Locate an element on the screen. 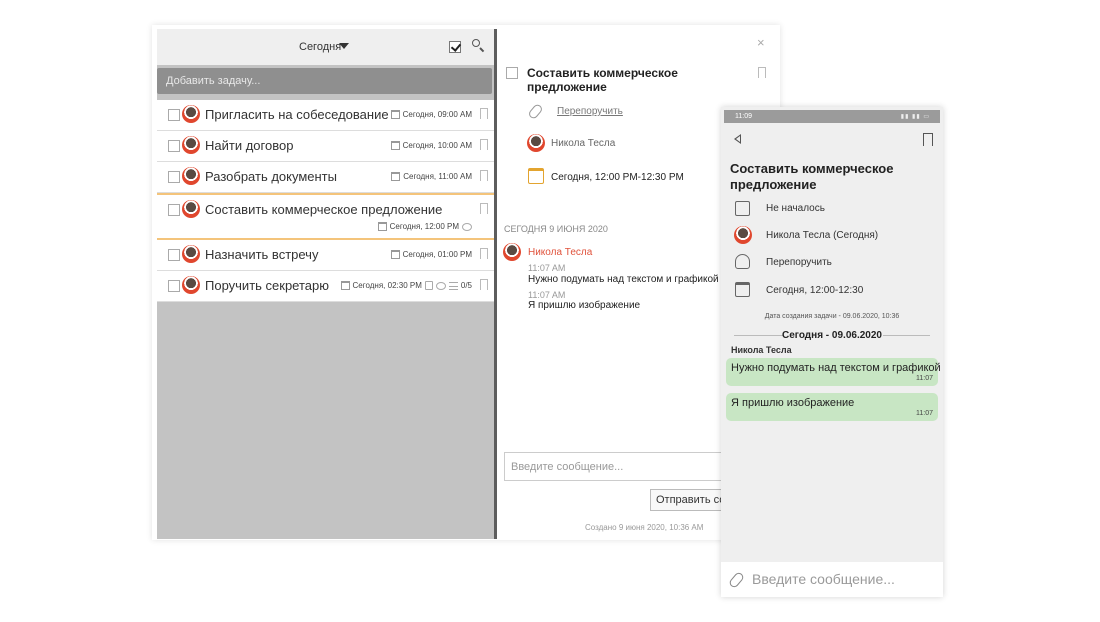 The image size is (1100, 622). status-time: 11:09 is located at coordinates (743, 116).